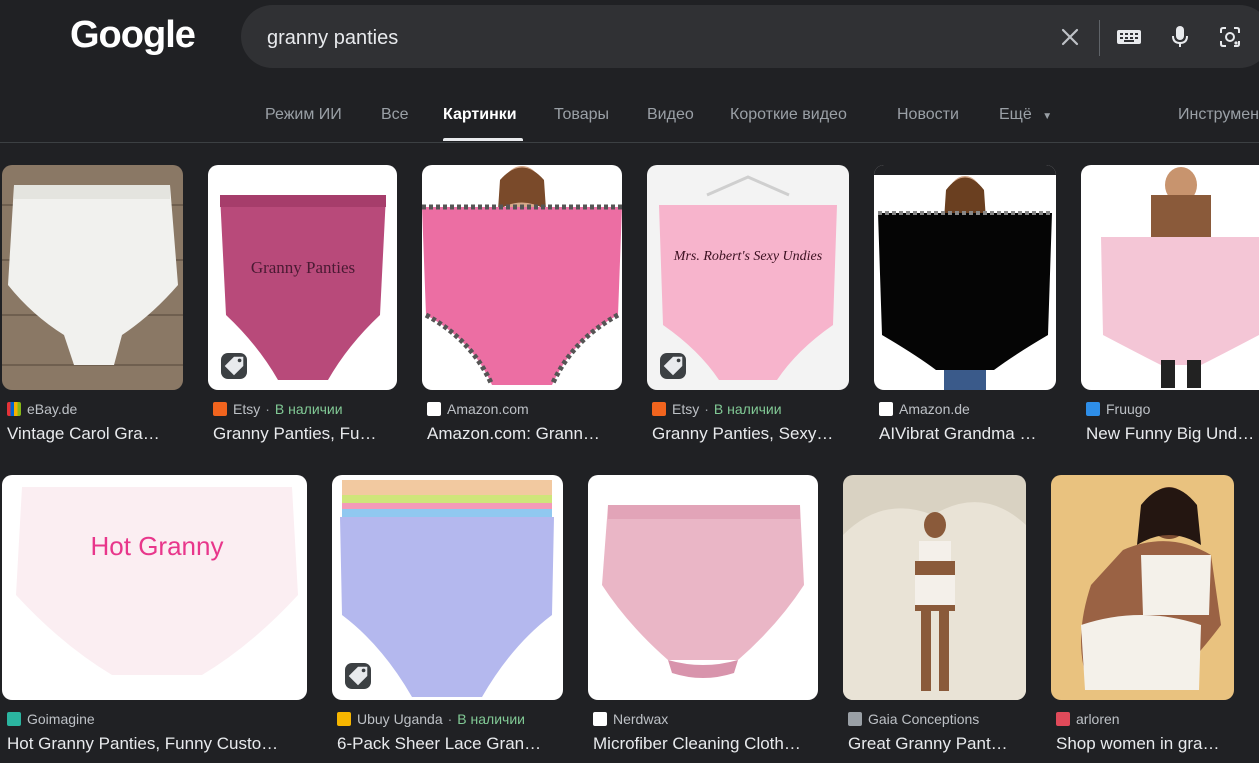  Describe the element at coordinates (1098, 719) in the screenshot. I see `source-name: arloren` at that location.